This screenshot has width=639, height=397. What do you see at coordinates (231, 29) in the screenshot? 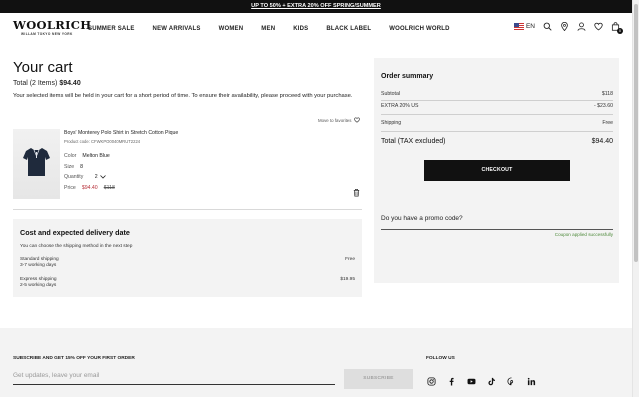
I see `nav-women: WOMEN` at bounding box center [231, 29].